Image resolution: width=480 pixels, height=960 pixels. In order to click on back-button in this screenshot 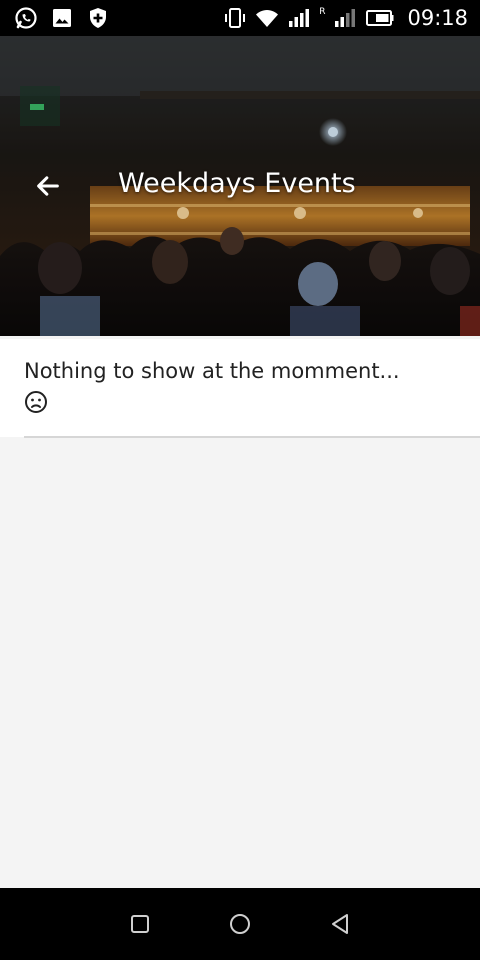, I will do `click(48, 186)`.